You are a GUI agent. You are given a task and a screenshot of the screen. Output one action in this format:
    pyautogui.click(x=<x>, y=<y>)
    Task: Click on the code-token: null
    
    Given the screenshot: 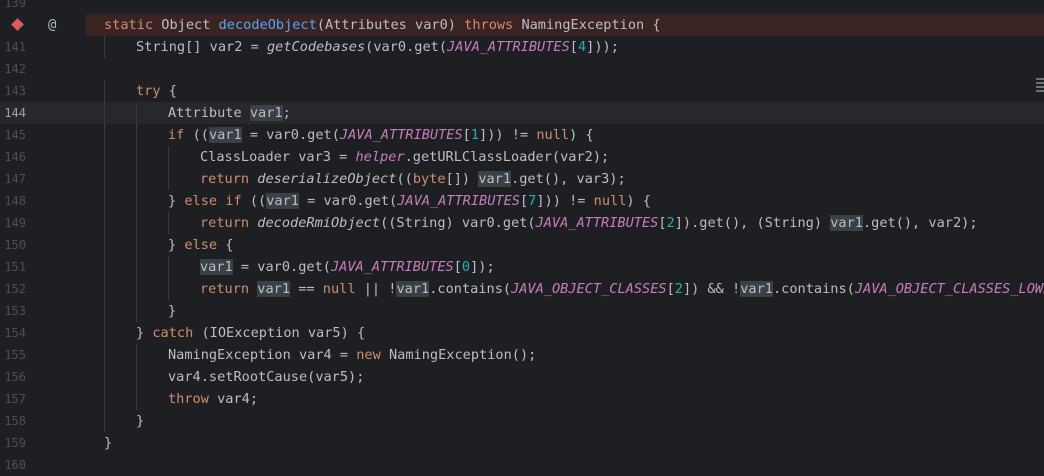 What is the action you would take?
    pyautogui.click(x=553, y=135)
    